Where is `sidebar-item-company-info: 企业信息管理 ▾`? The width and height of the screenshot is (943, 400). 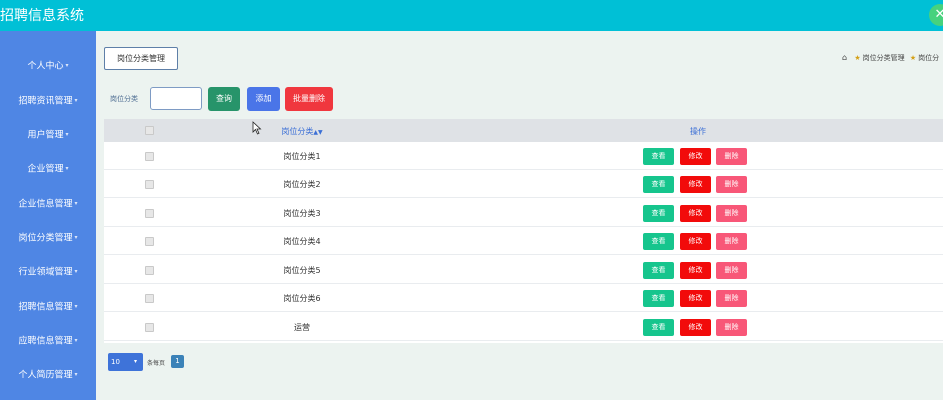
sidebar-item-company-info: 企业信息管理 ▾ is located at coordinates (48, 204).